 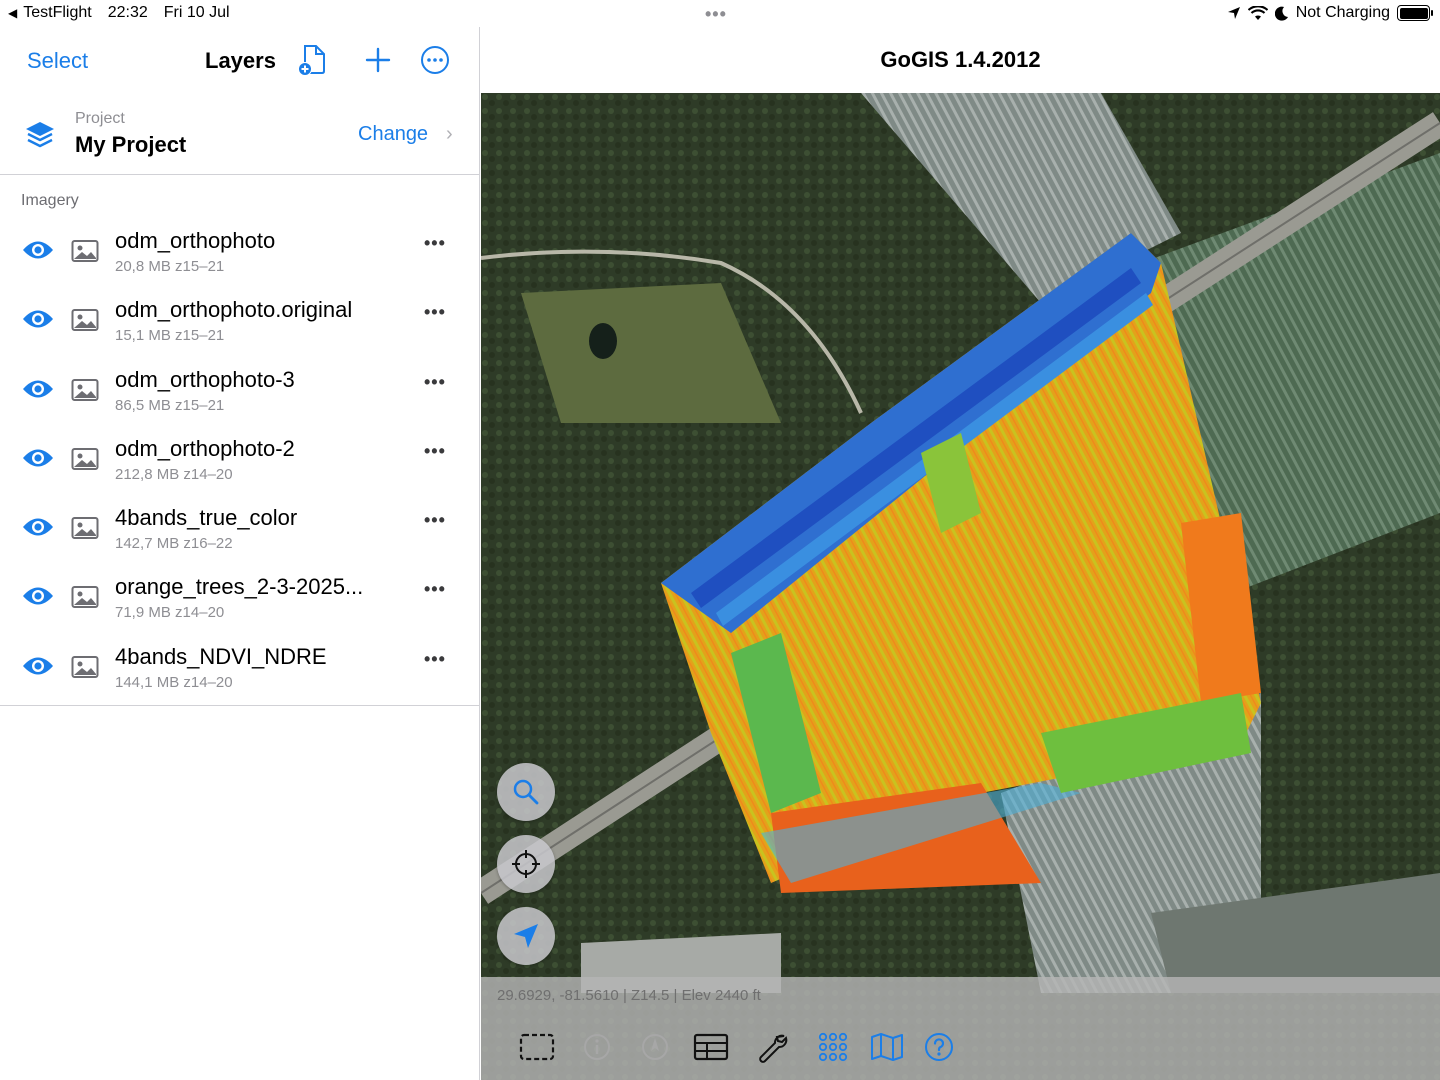 What do you see at coordinates (240, 705) in the screenshot?
I see `list-divider` at bounding box center [240, 705].